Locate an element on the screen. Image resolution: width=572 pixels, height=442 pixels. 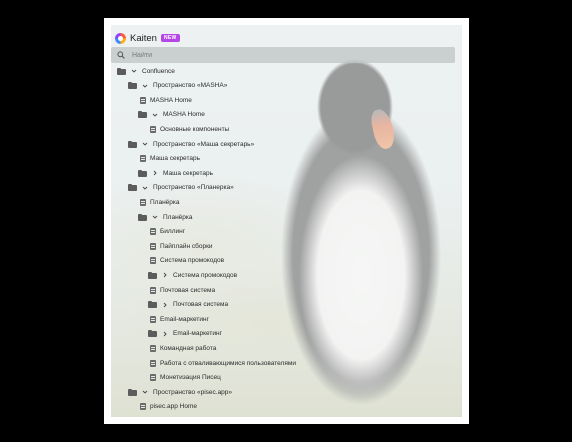
tree-page-row: MASHA Home is located at coordinates (165, 100).